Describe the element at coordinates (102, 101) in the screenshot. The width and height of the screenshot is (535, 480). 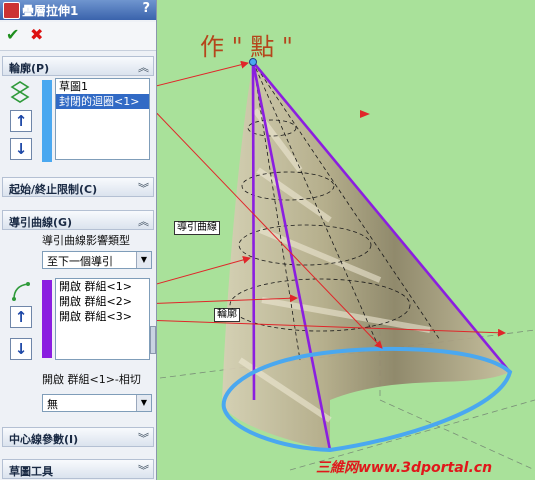
I see `list-item: 封閉的迴圈<1>` at that location.